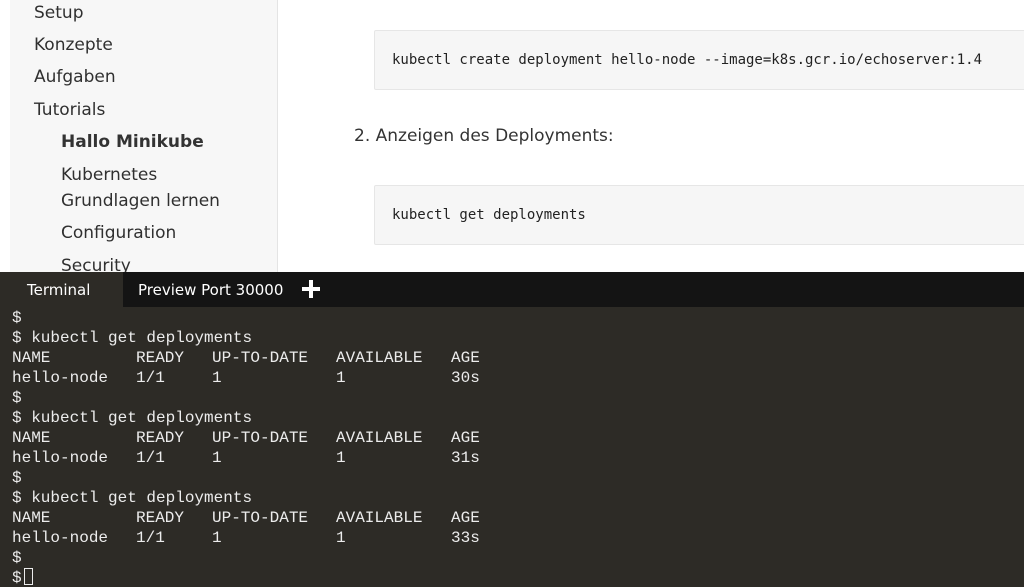  Describe the element at coordinates (109, 175) in the screenshot. I see `sidebar-item-kubernetes-line1: Kubernetes` at that location.